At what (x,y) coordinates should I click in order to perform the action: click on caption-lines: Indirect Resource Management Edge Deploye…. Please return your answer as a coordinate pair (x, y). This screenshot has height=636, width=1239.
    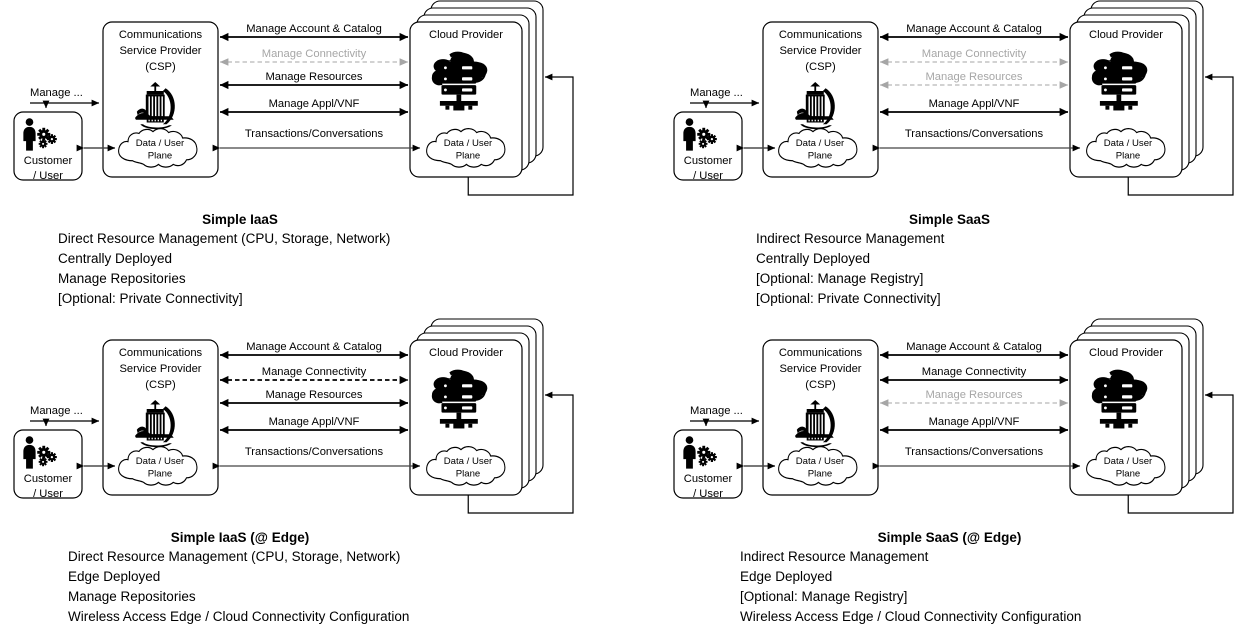
    Looking at the image, I should click on (949, 587).